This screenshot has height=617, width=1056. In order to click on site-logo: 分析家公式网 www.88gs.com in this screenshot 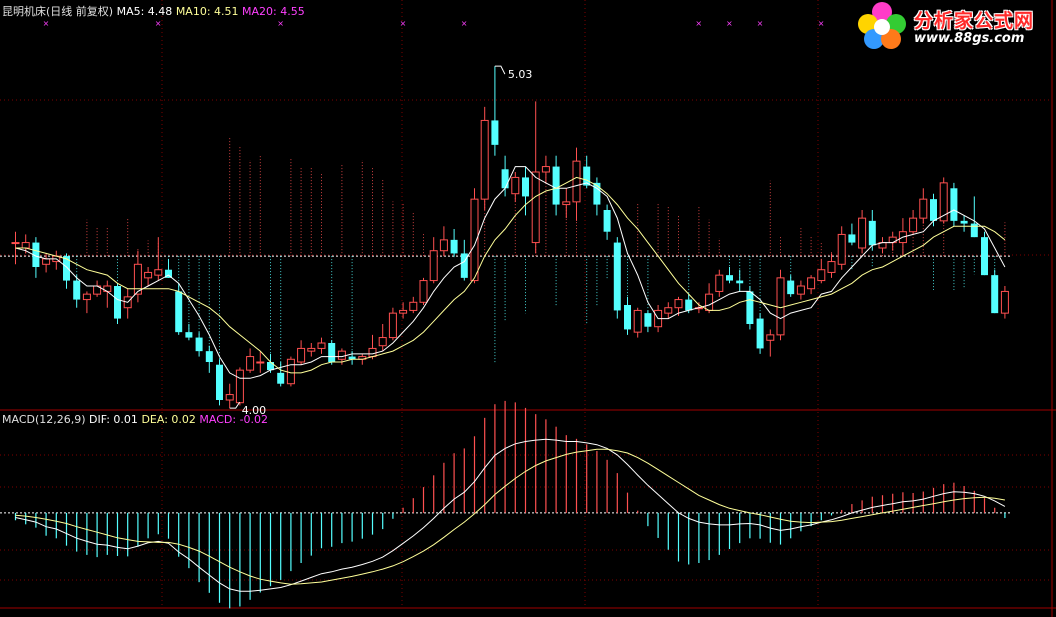, I will do `click(954, 26)`.